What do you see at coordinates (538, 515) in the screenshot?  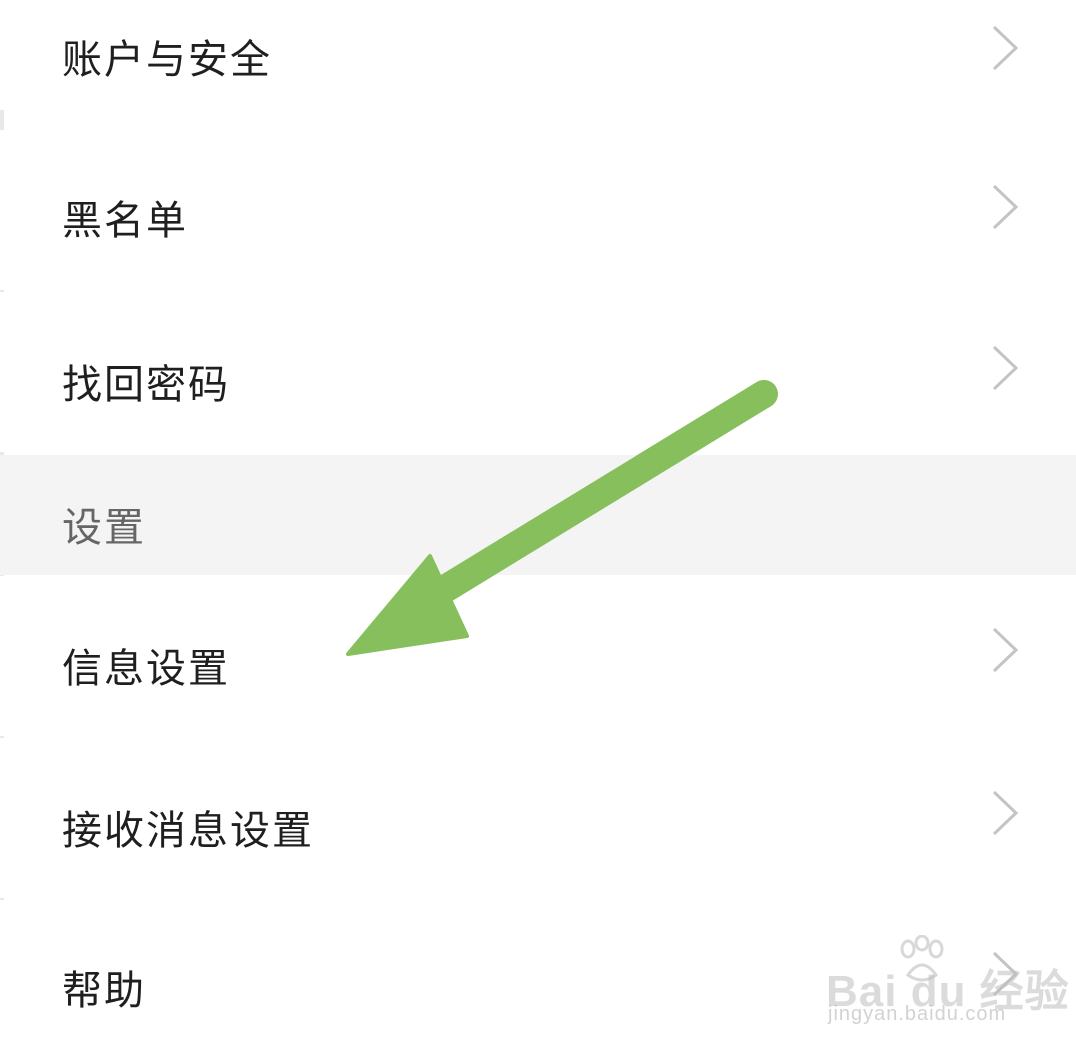 I see `section-header-settings: 设置` at bounding box center [538, 515].